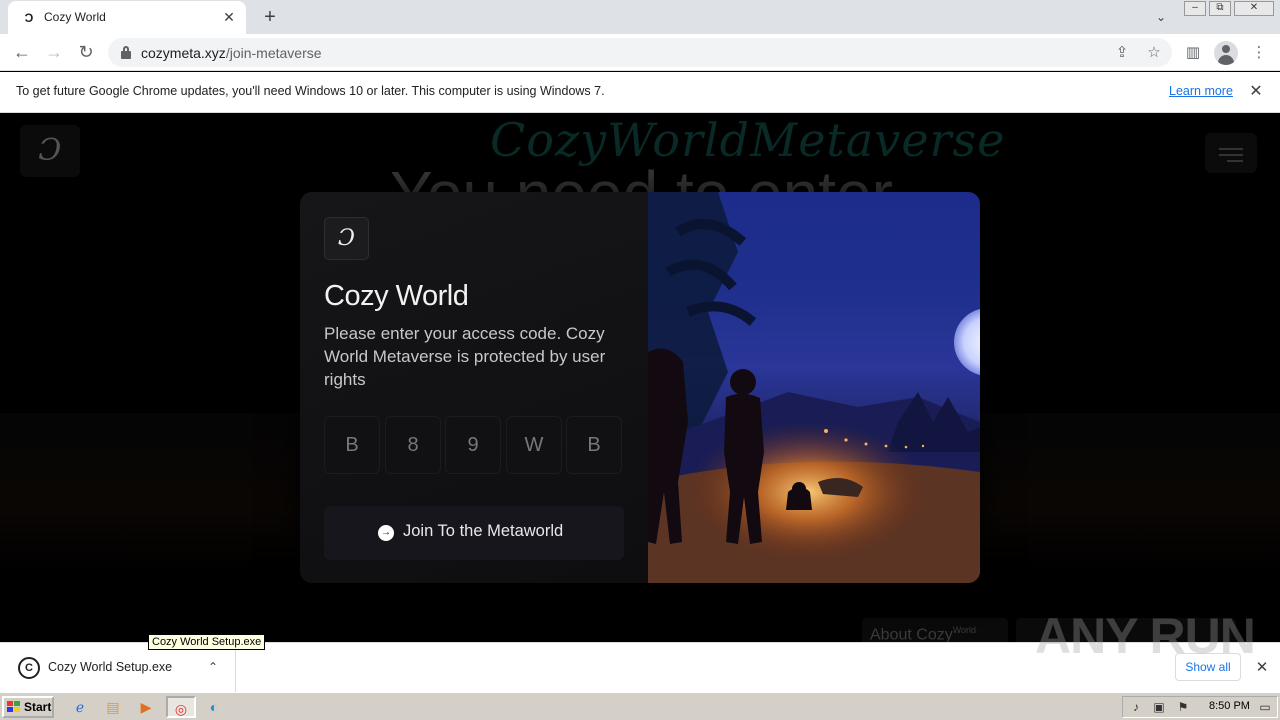 Image resolution: width=1280 pixels, height=720 pixels. What do you see at coordinates (127, 17) in the screenshot?
I see `browser-tab: Ɔ Cozy World ✕` at bounding box center [127, 17].